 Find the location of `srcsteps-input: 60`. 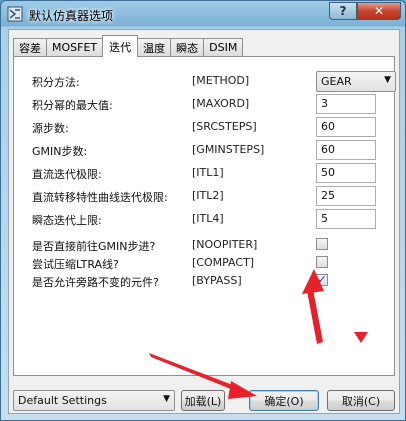

srcsteps-input: 60 is located at coordinates (346, 127).